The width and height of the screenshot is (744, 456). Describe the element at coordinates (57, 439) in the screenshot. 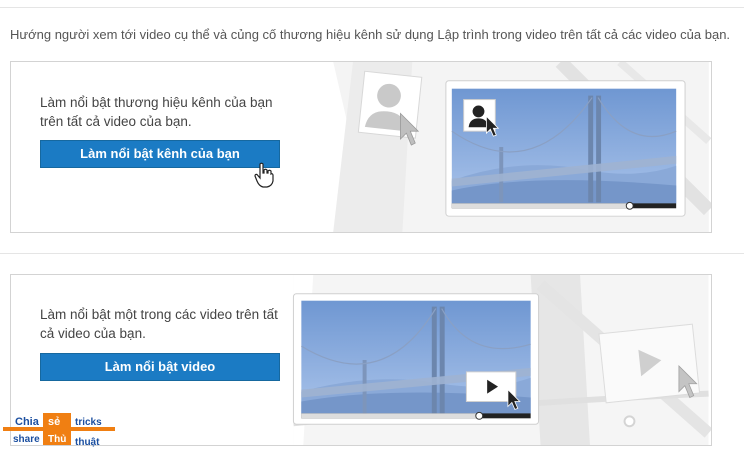

I see `svg-text: Thủ` at that location.